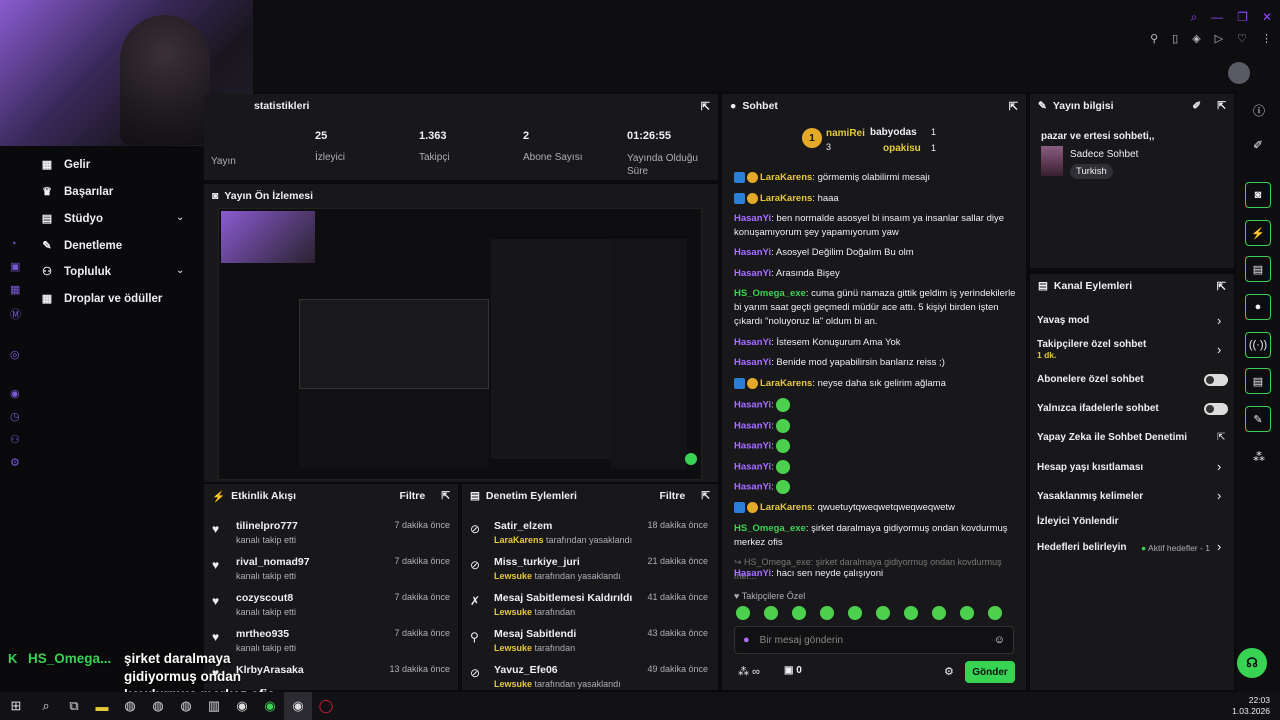  I want to click on task-view-icon: ⧉, so click(74, 706).